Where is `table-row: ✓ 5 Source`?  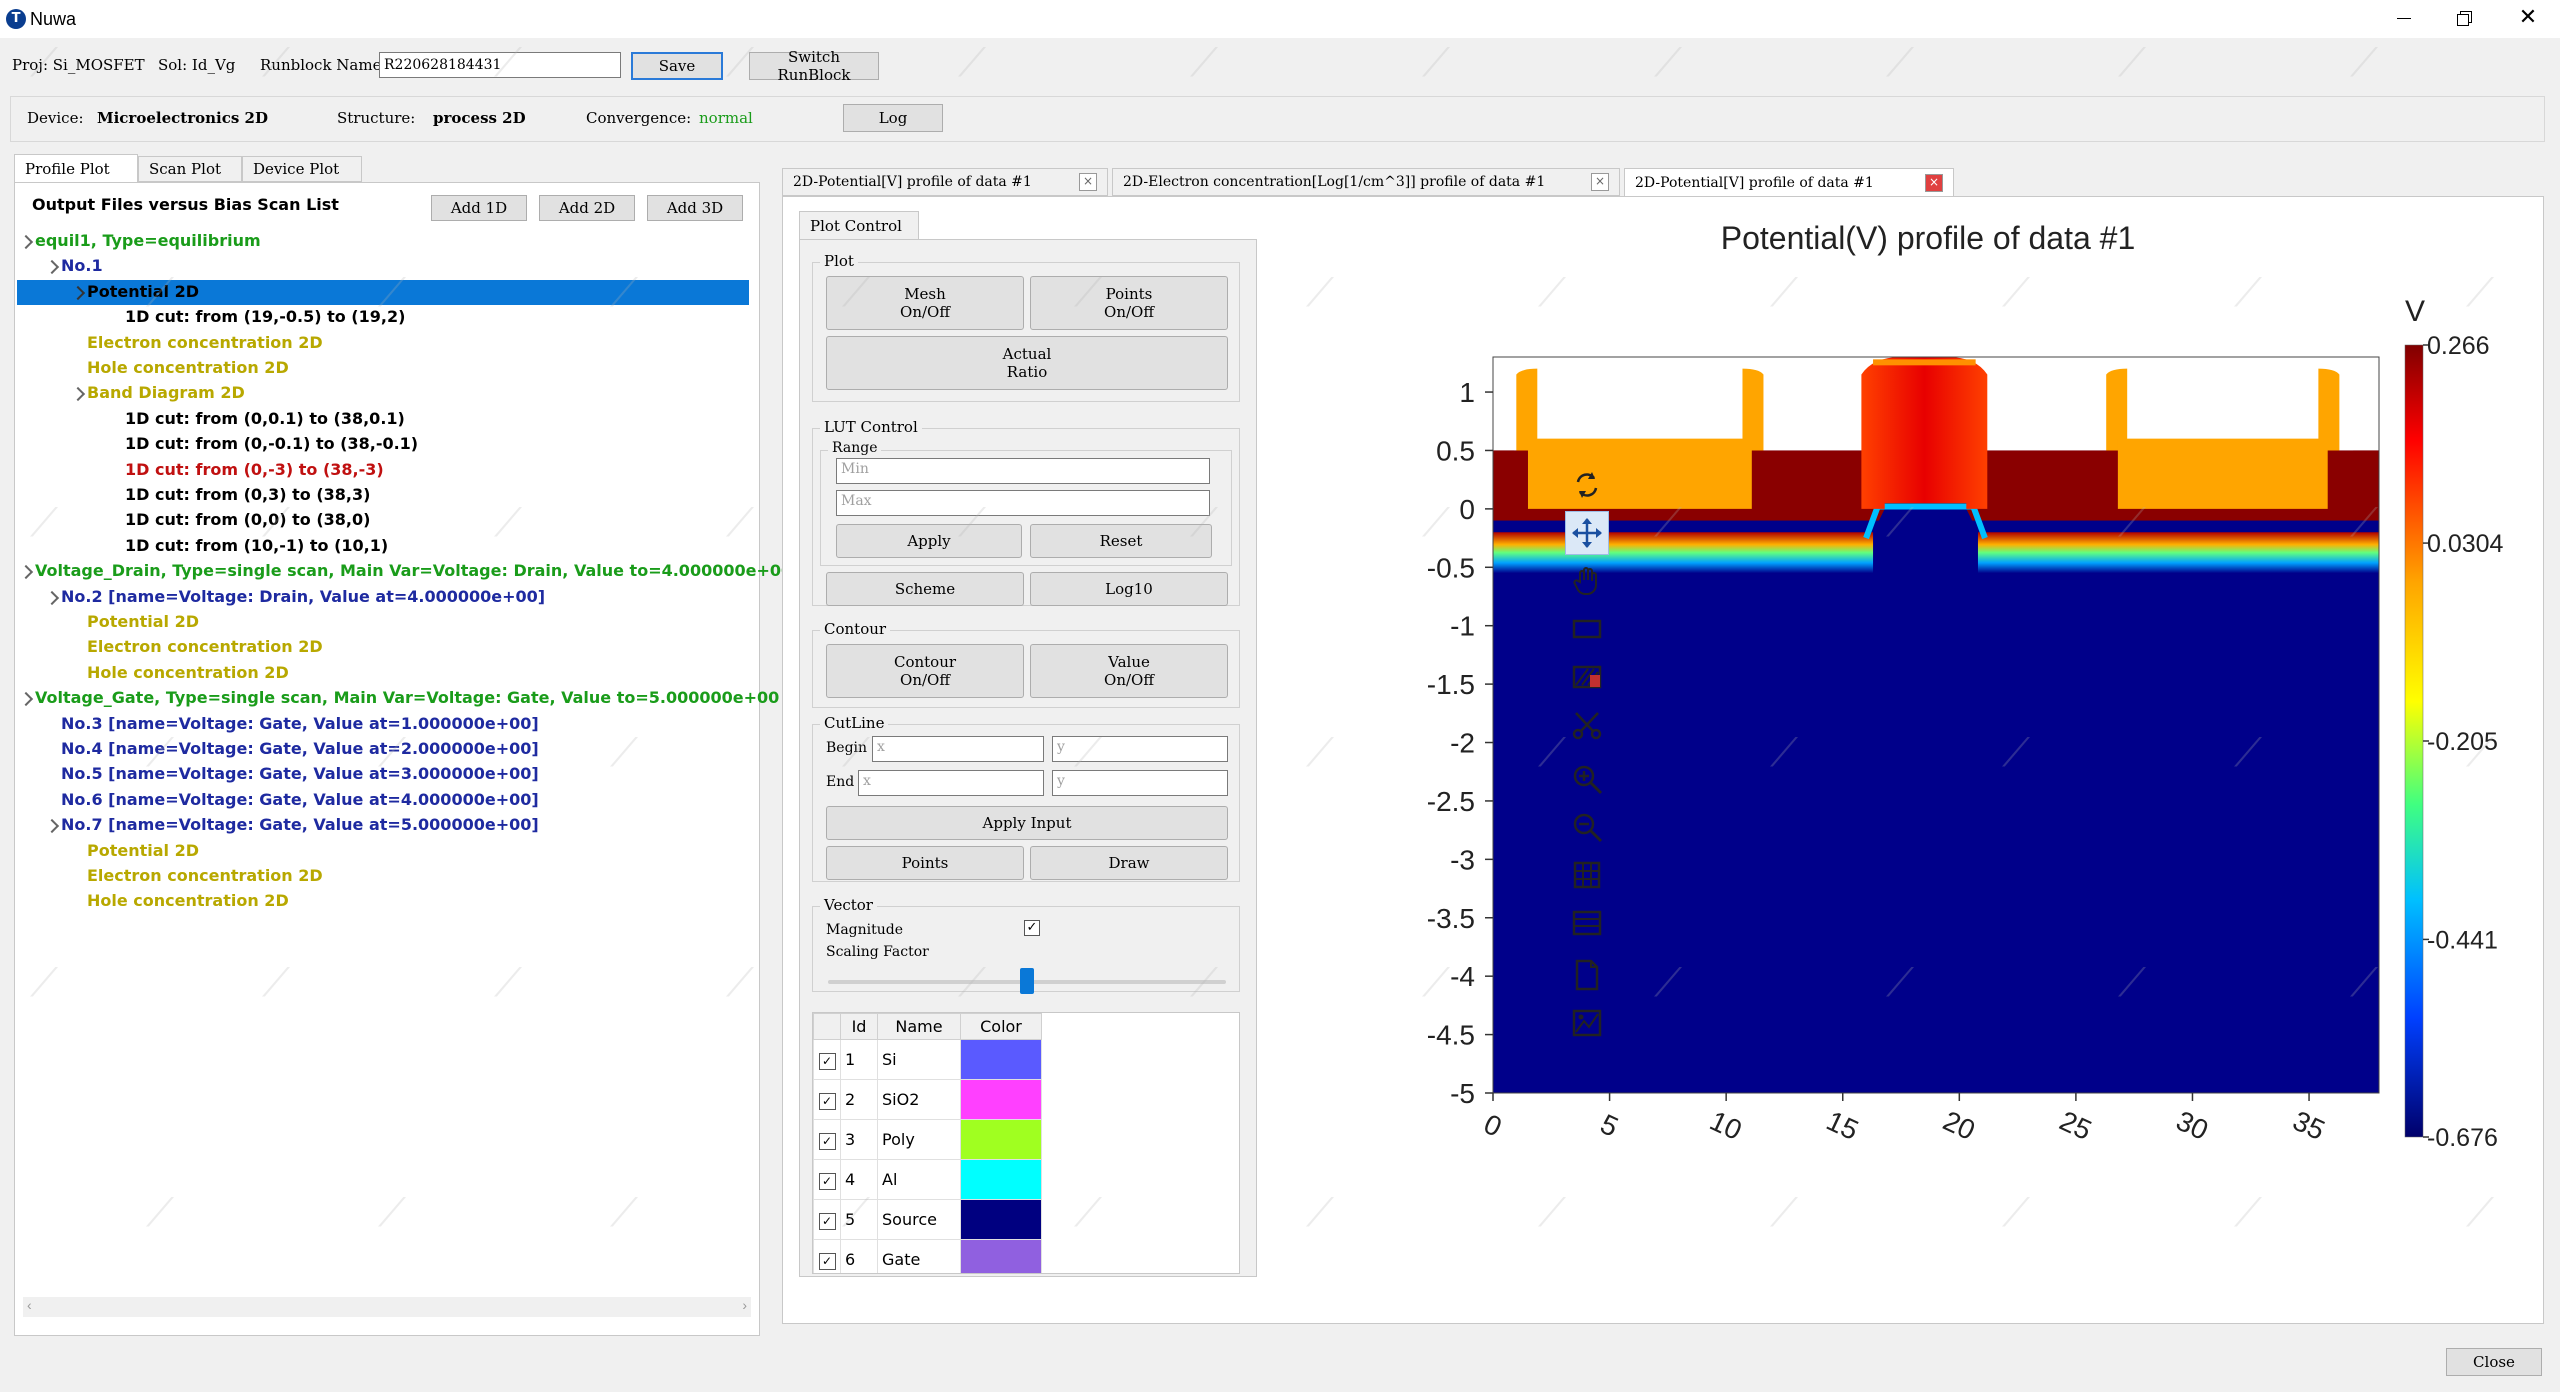 table-row: ✓ 5 Source is located at coordinates (927, 1219).